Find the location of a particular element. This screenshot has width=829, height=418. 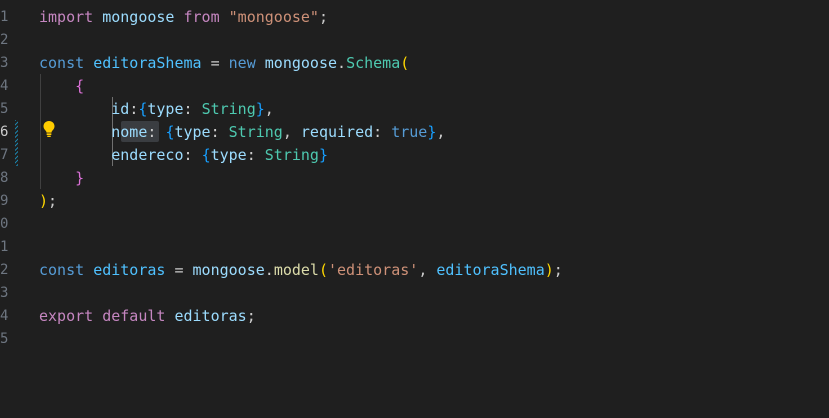

code-token: 'editoras' is located at coordinates (373, 270).